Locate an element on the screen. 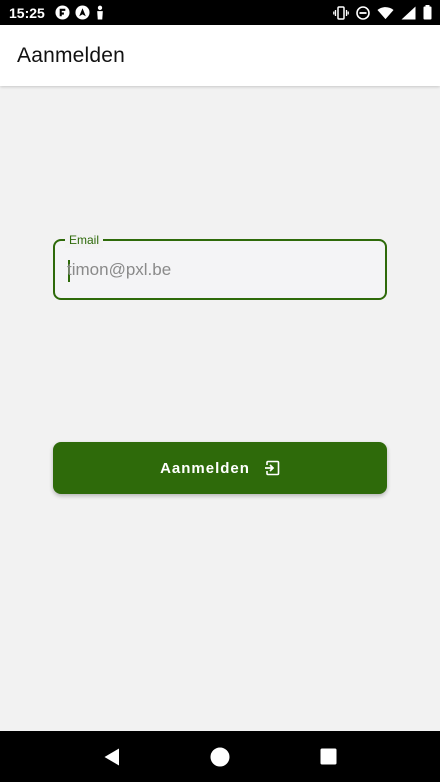 The height and width of the screenshot is (782, 440). login-button-label: Aanmelden is located at coordinates (205, 468).